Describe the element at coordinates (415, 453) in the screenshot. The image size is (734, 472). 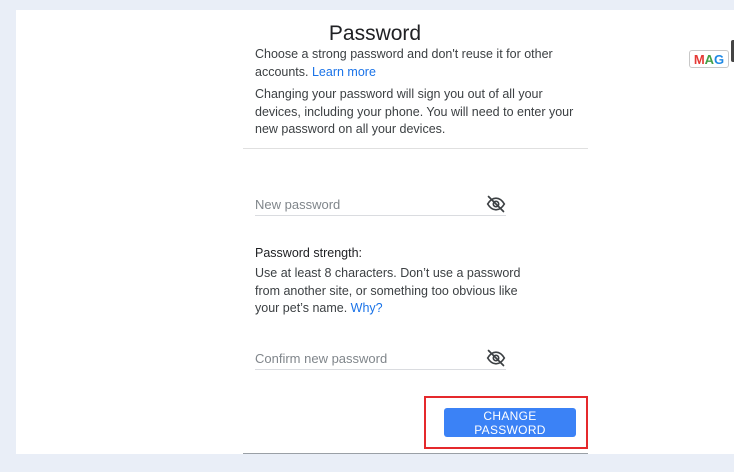
I see `bottom-divider` at that location.